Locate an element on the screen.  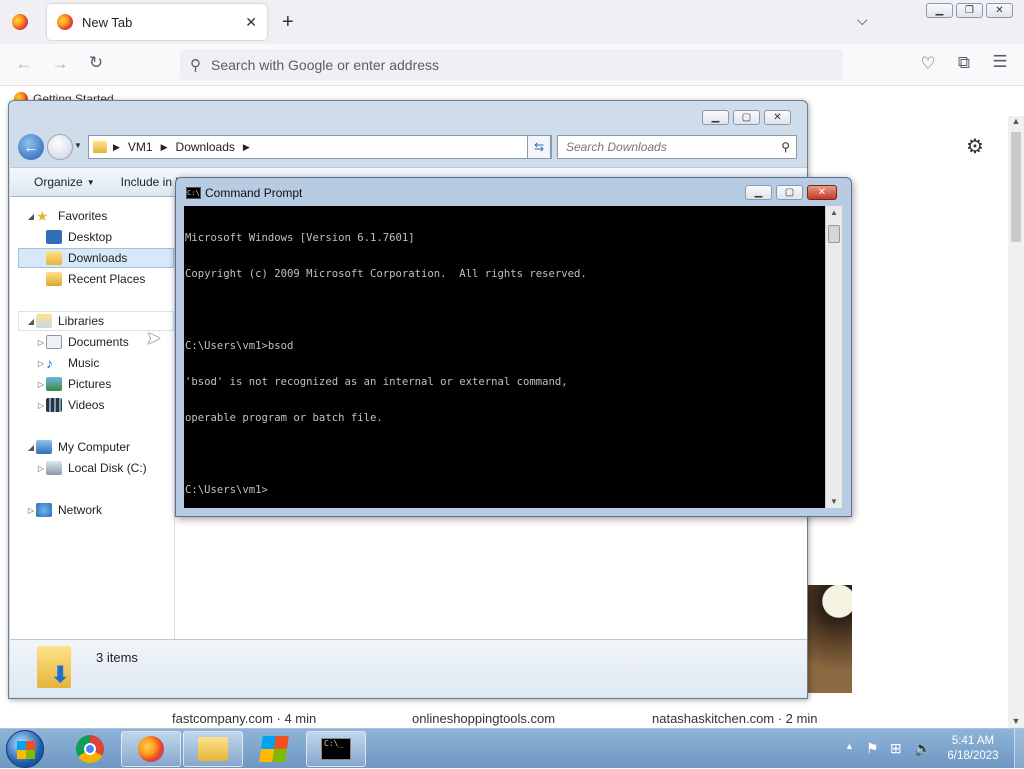
reload-icon: ↻ is located at coordinates (96, 63).